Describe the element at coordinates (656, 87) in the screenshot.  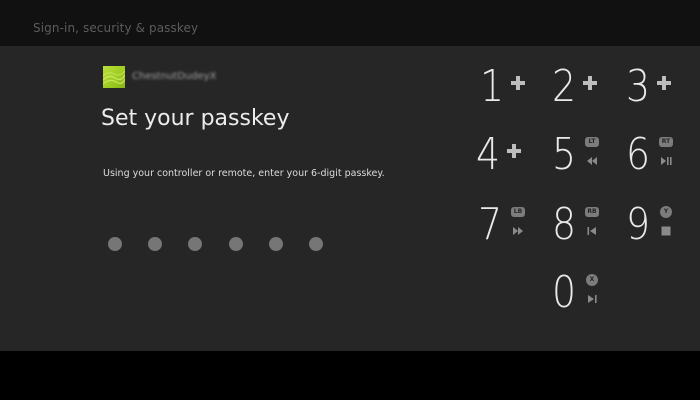
I see `keypad-key-3: 3` at that location.